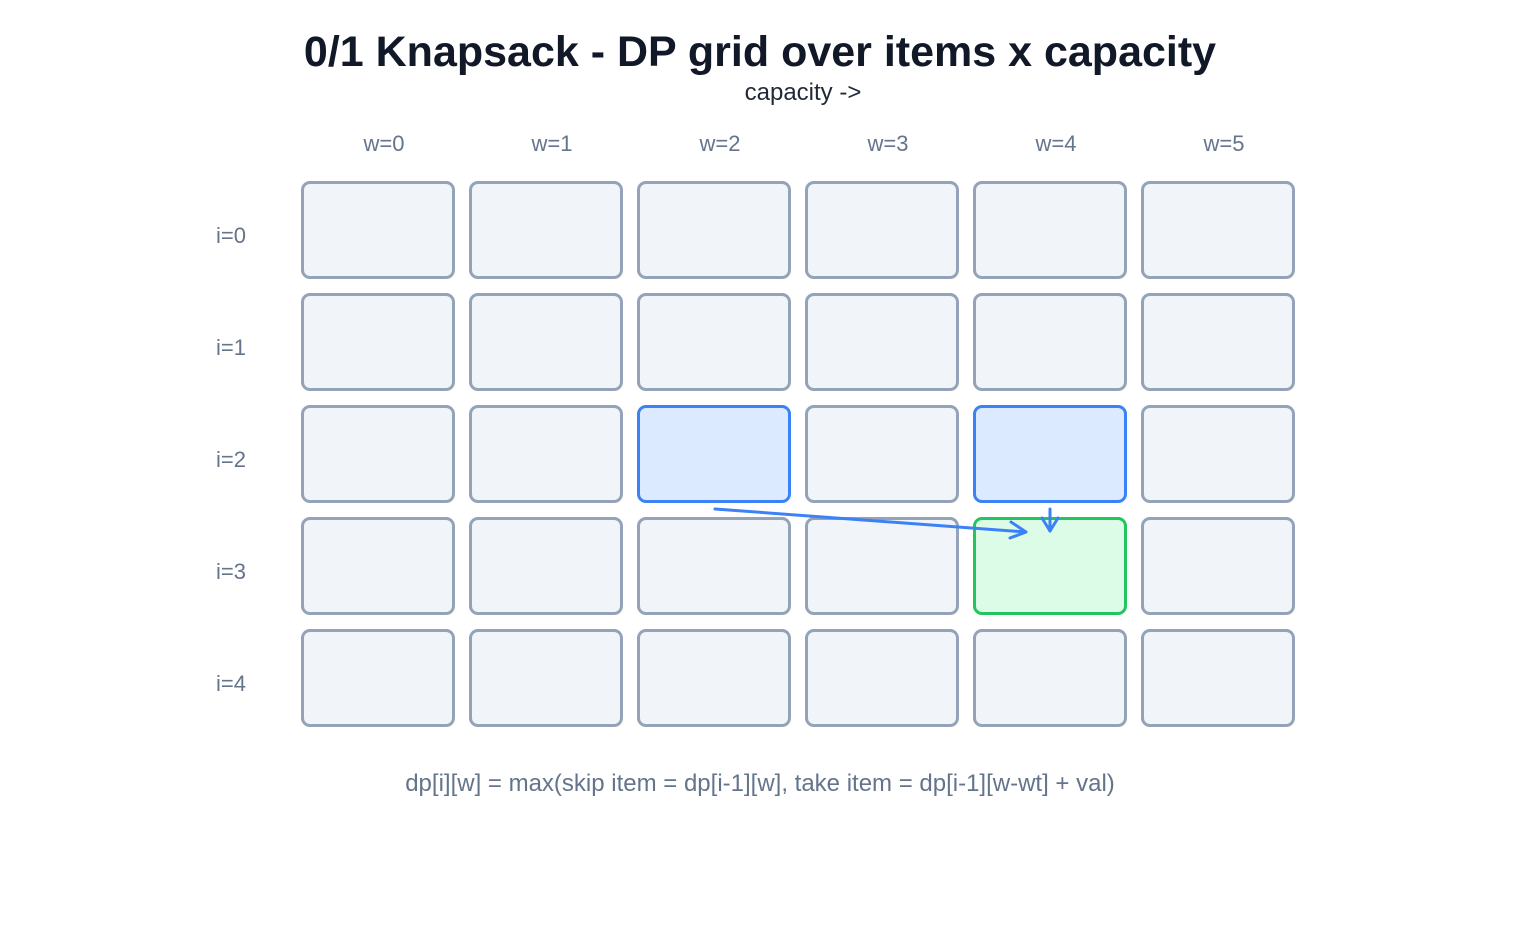  What do you see at coordinates (552, 143) in the screenshot?
I see `column-header-w1: w=1` at bounding box center [552, 143].